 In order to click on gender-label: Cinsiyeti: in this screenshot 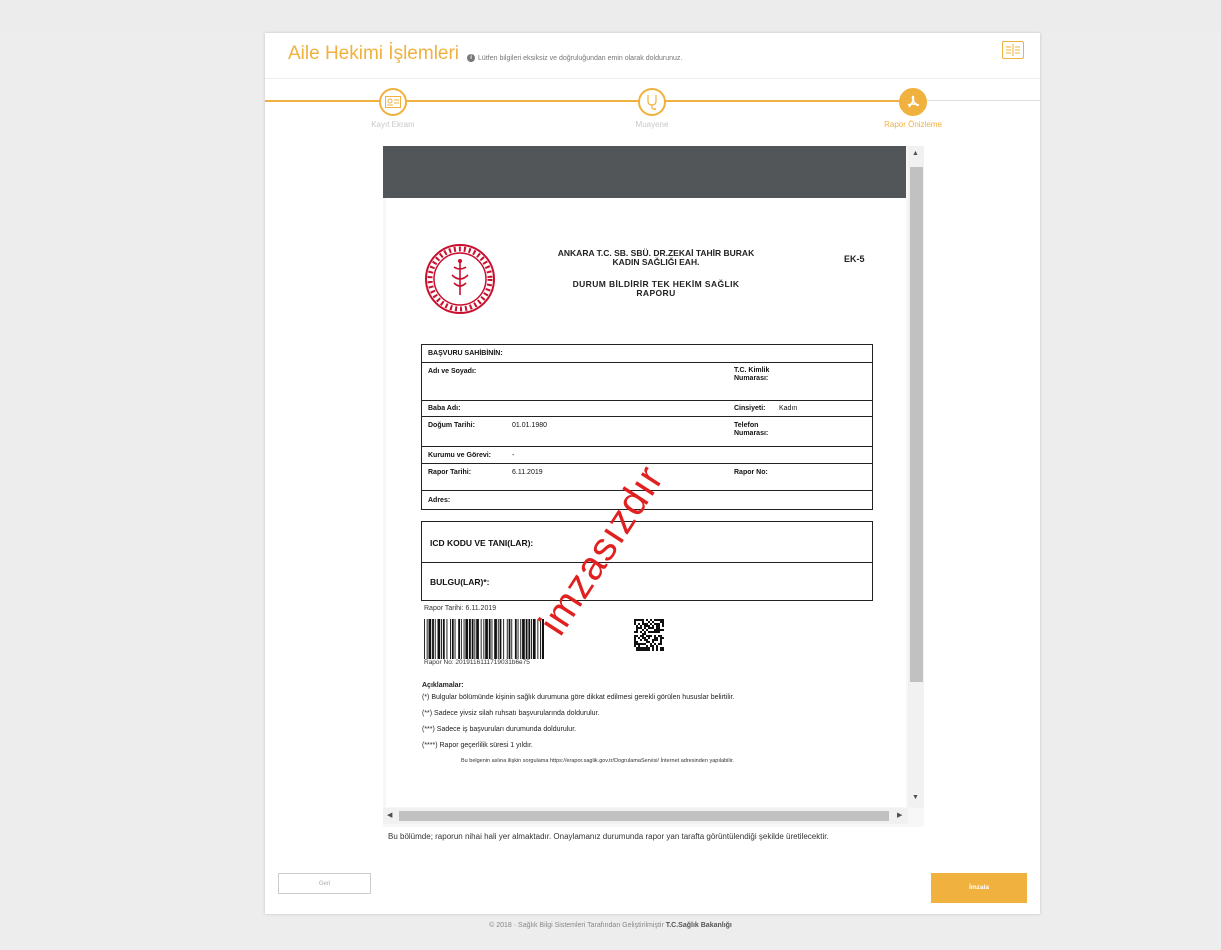, I will do `click(750, 408)`.